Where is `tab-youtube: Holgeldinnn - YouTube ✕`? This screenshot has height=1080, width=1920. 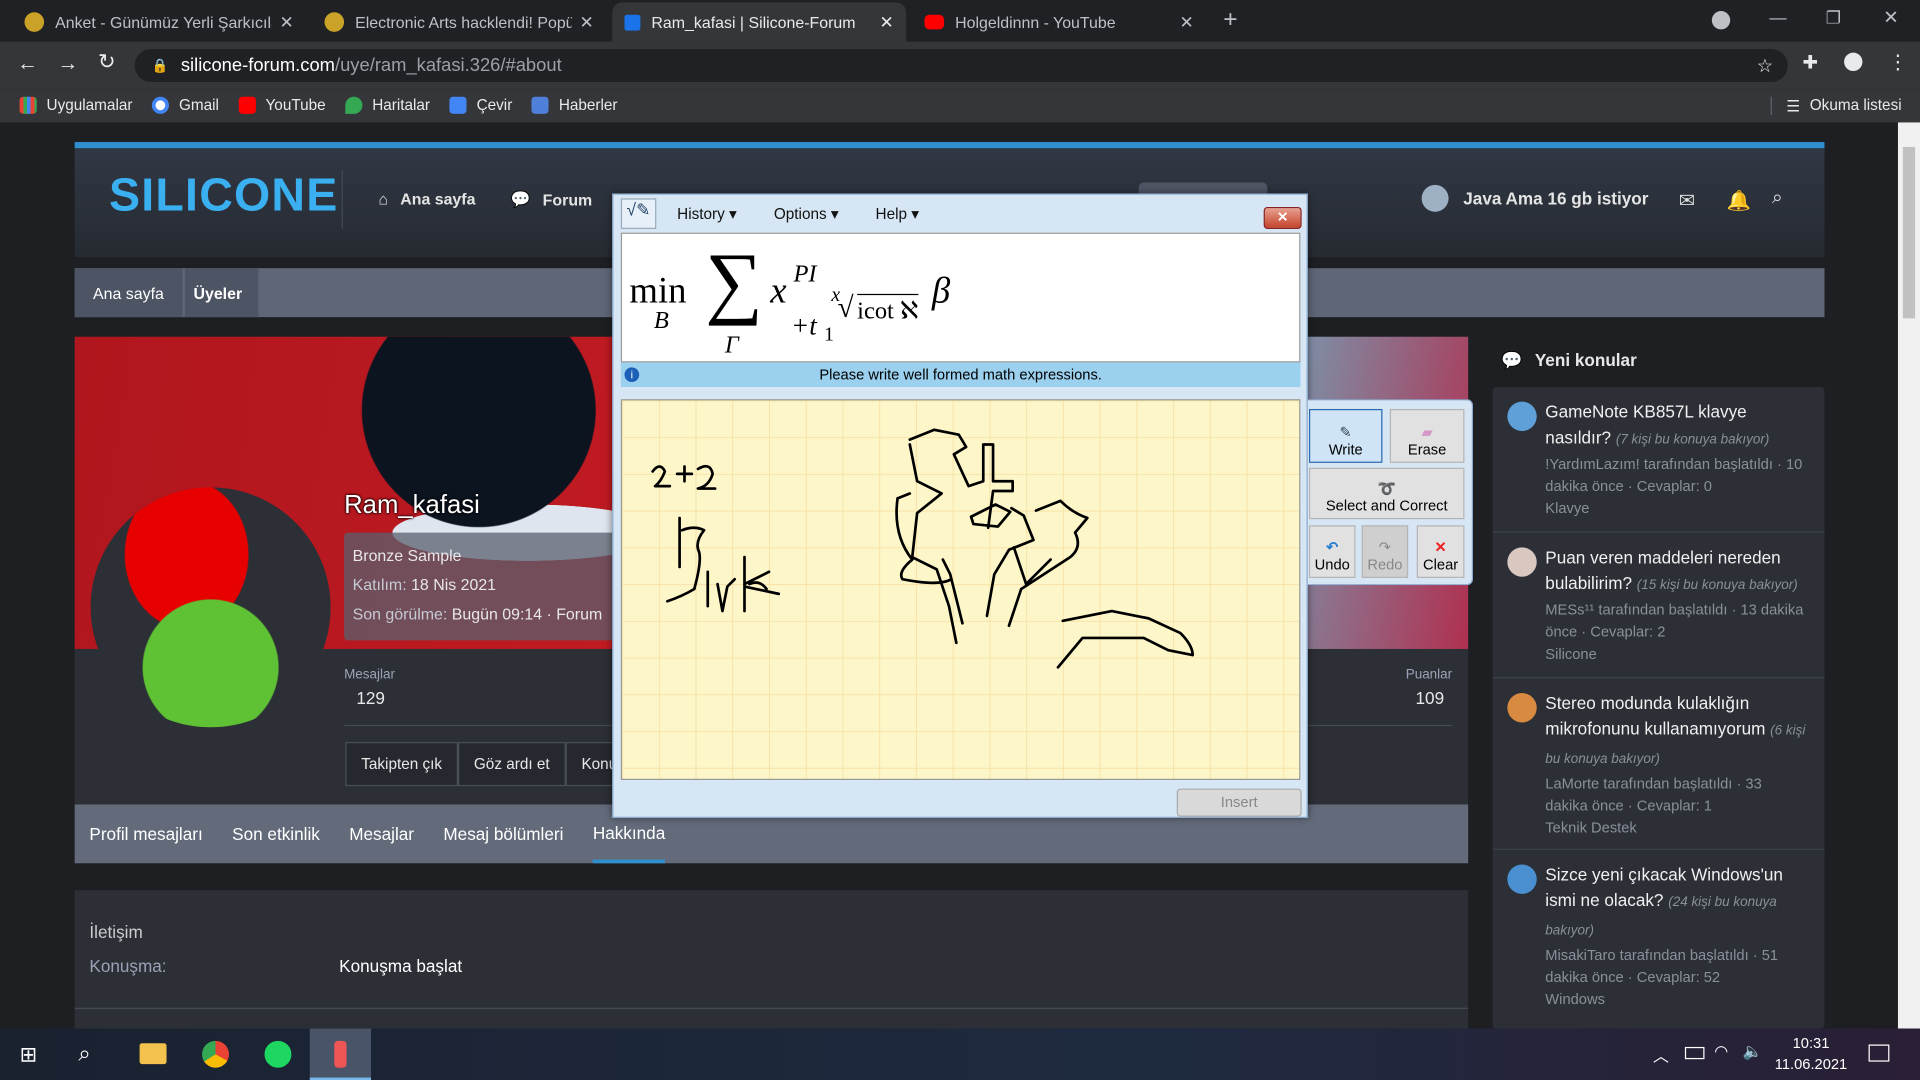
tab-youtube: Holgeldinnn - YouTube ✕ is located at coordinates (1059, 21).